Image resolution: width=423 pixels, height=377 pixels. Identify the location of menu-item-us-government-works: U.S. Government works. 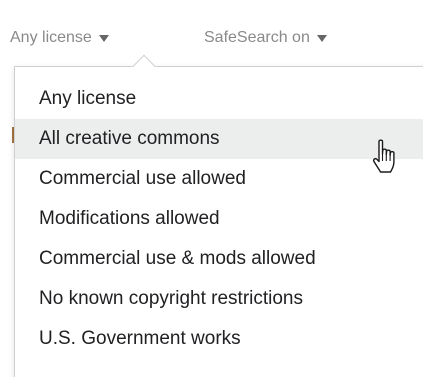
(219, 339).